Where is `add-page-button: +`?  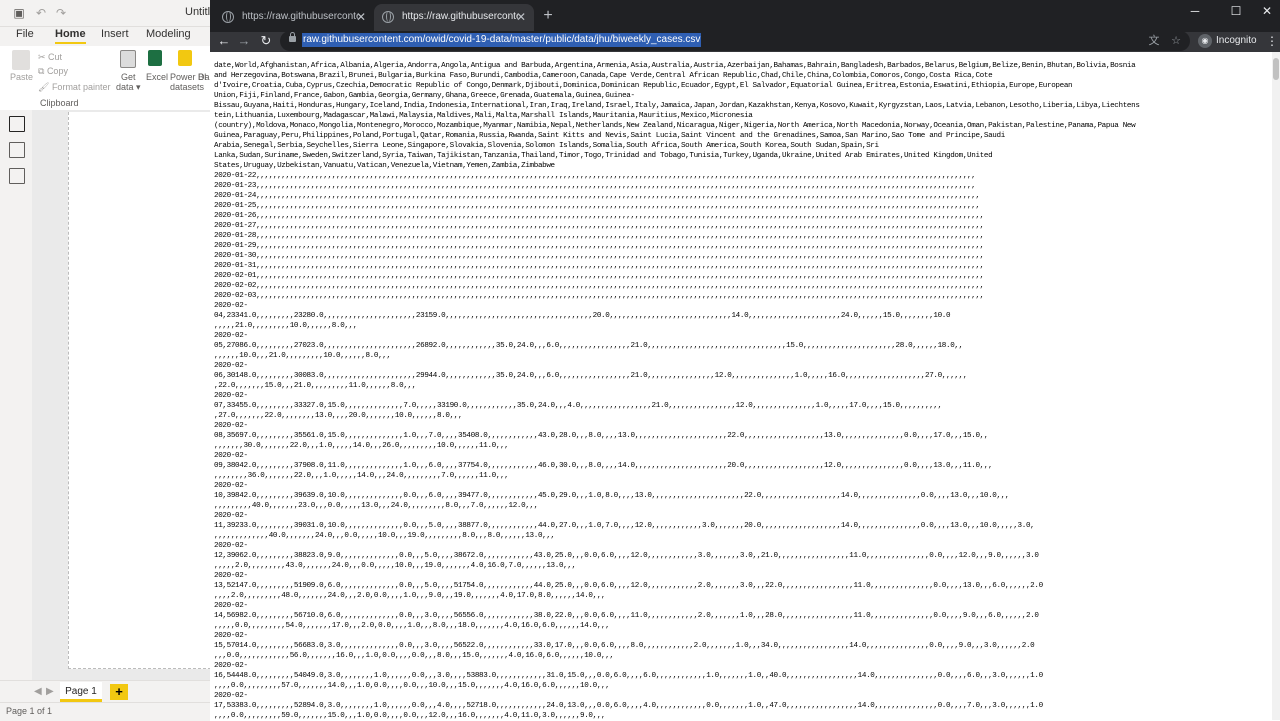
add-page-button: + is located at coordinates (119, 692).